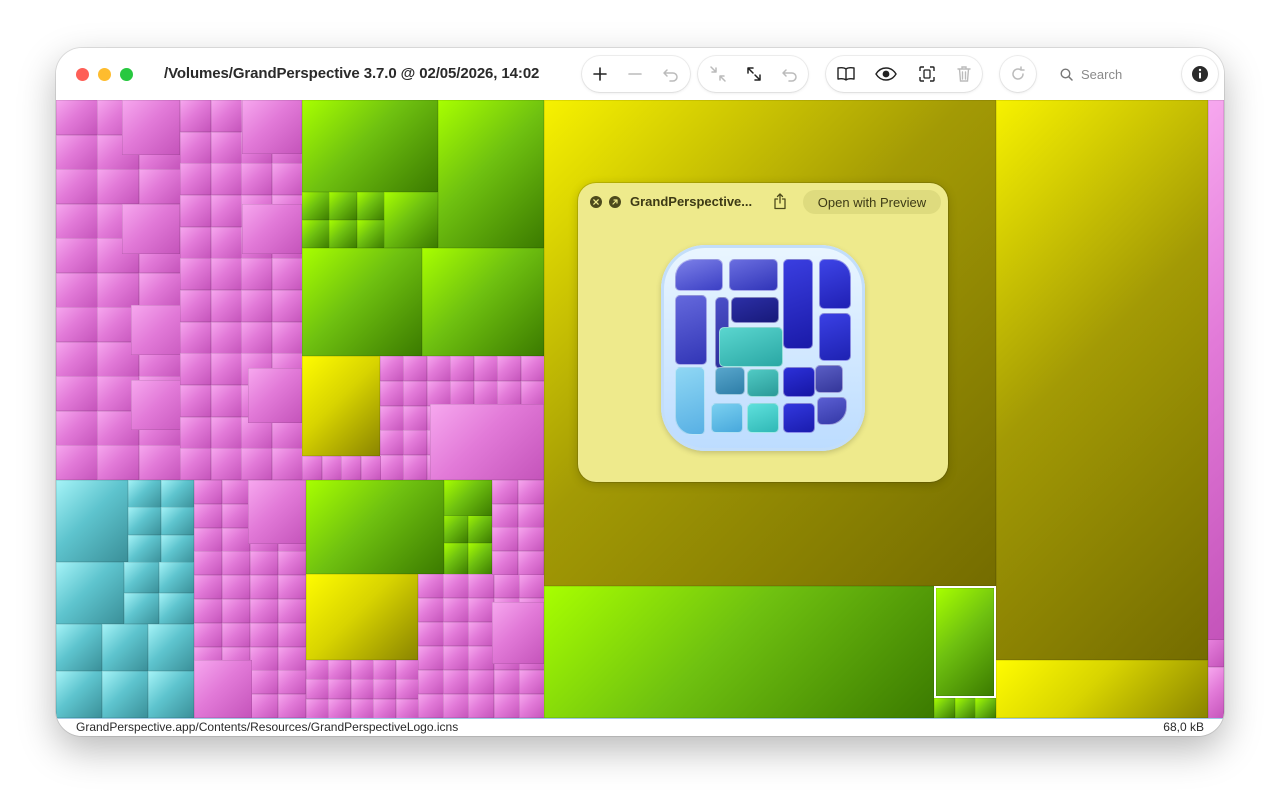  What do you see at coordinates (635, 74) in the screenshot?
I see `zoom-out-button` at bounding box center [635, 74].